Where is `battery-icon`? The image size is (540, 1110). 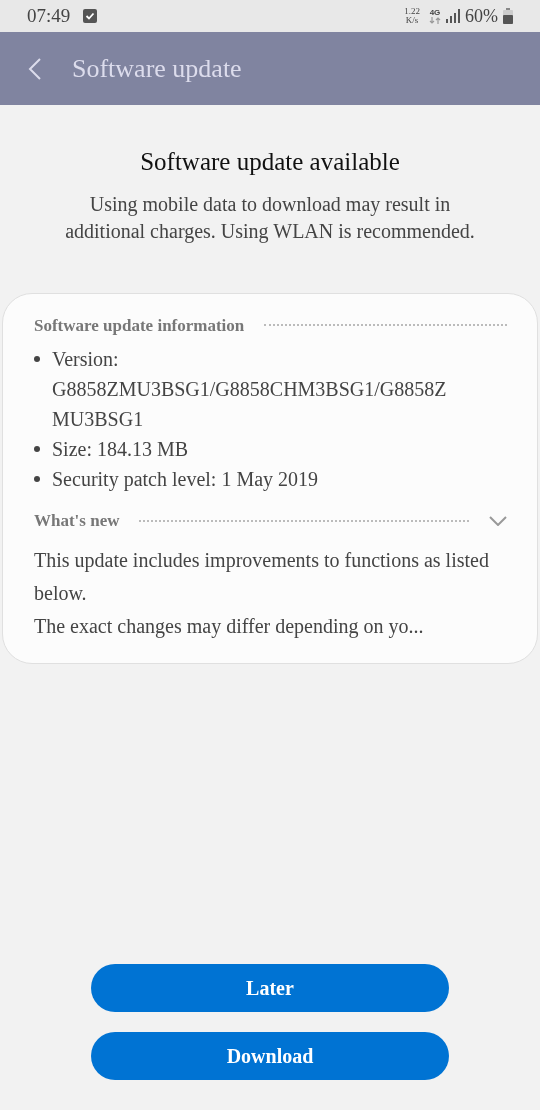
battery-icon is located at coordinates (508, 16).